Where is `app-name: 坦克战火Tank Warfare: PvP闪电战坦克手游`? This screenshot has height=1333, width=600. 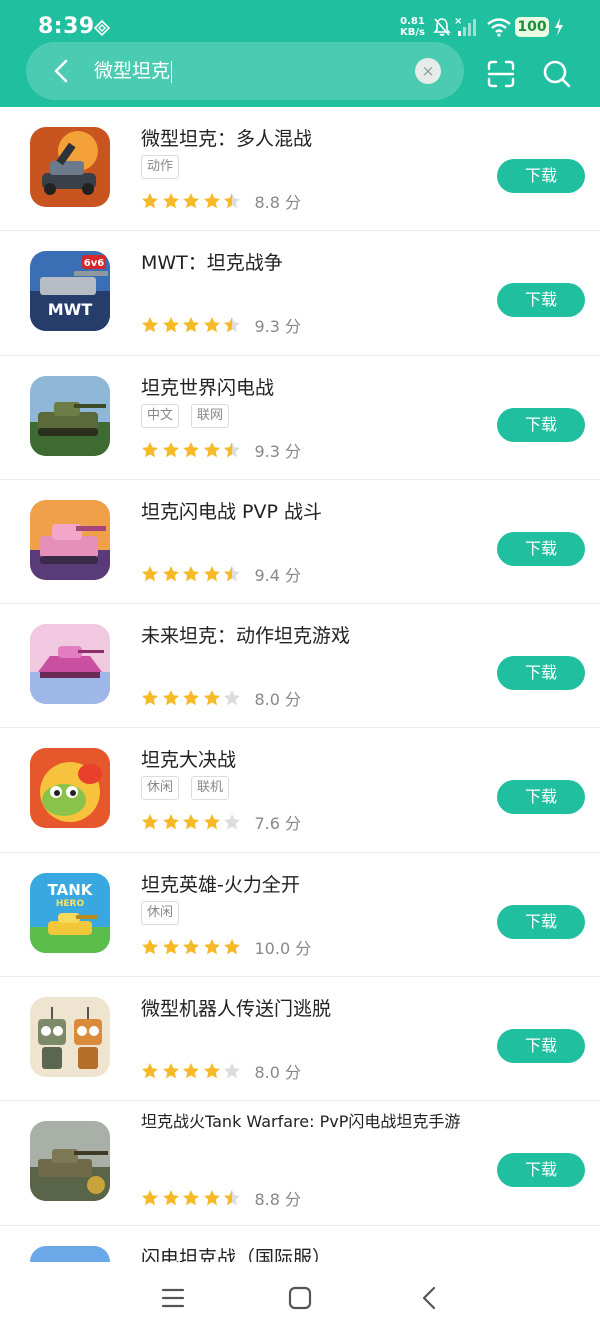 app-name: 坦克战火Tank Warfare: PvP闪电战坦克手游 is located at coordinates (308, 1122).